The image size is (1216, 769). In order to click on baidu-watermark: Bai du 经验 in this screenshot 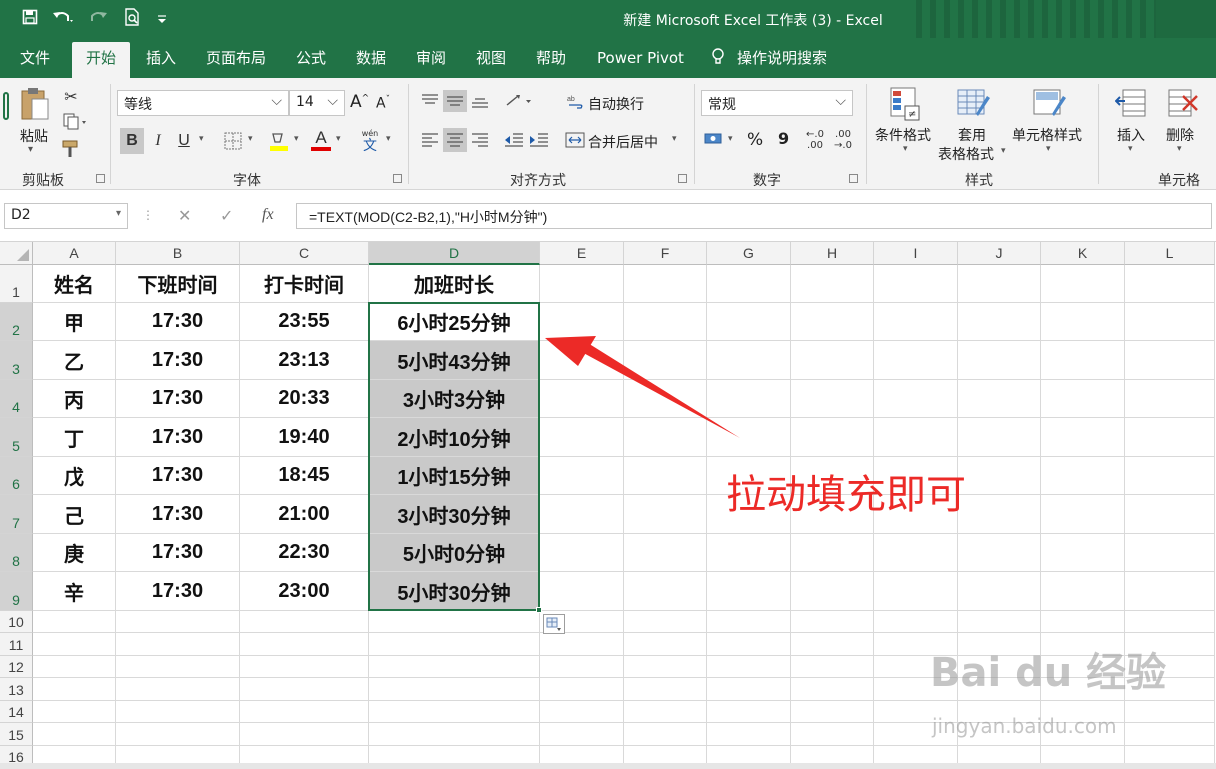, I will do `click(1048, 673)`.